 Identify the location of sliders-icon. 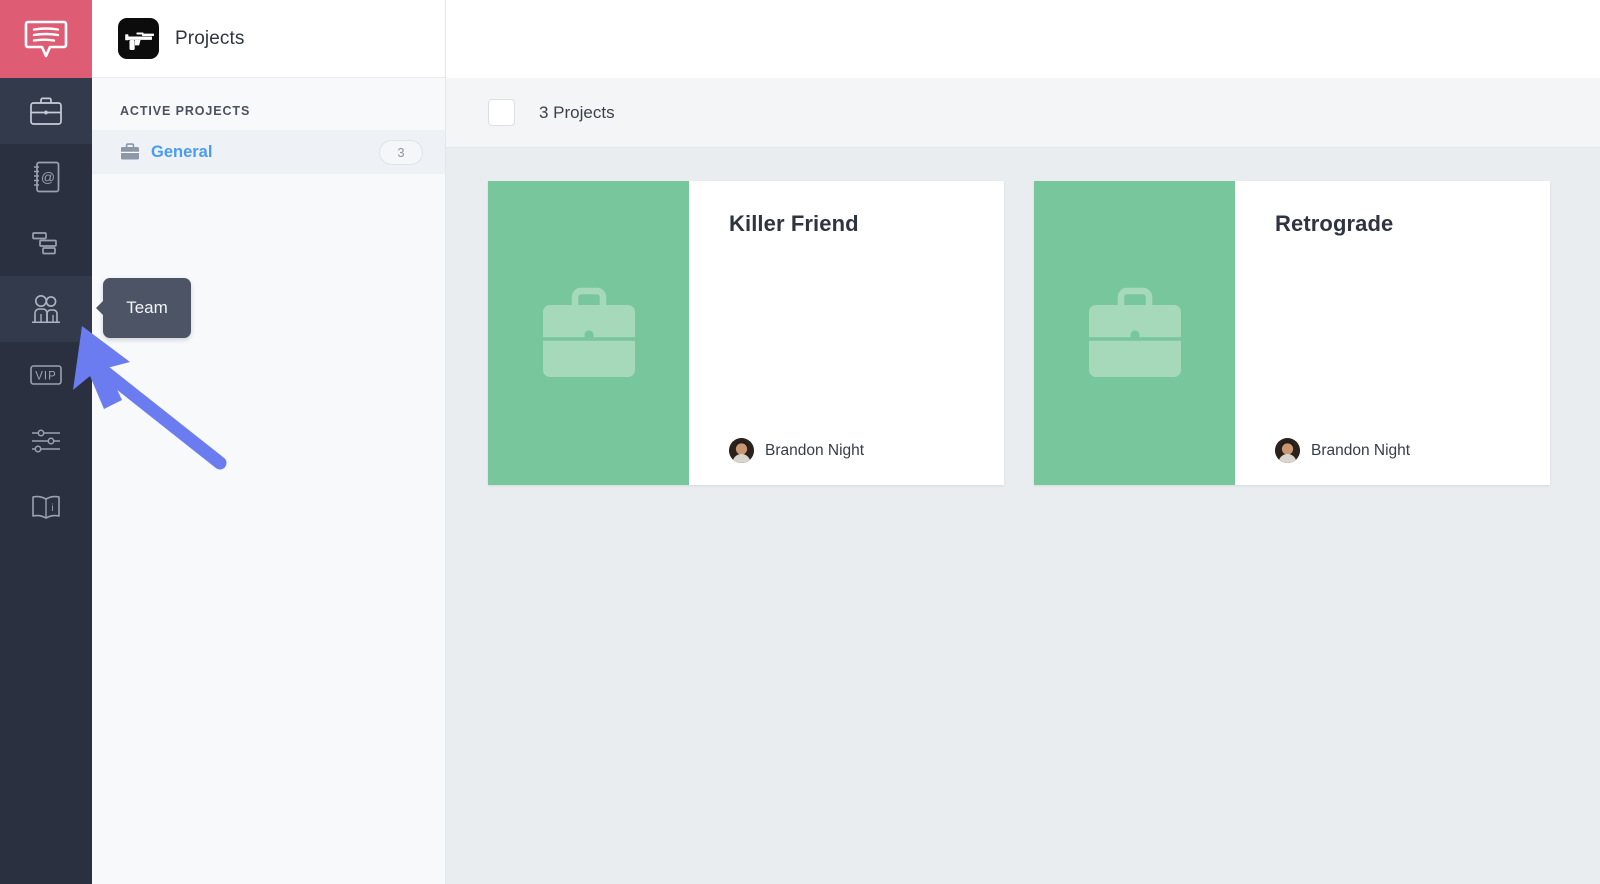
(46, 441).